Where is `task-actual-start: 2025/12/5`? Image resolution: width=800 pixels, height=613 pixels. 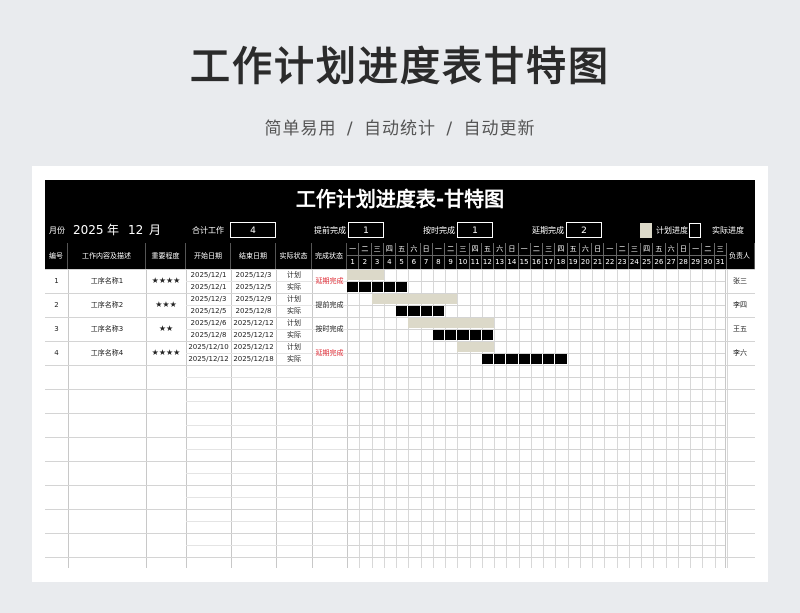
task-actual-start: 2025/12/5 is located at coordinates (208, 311).